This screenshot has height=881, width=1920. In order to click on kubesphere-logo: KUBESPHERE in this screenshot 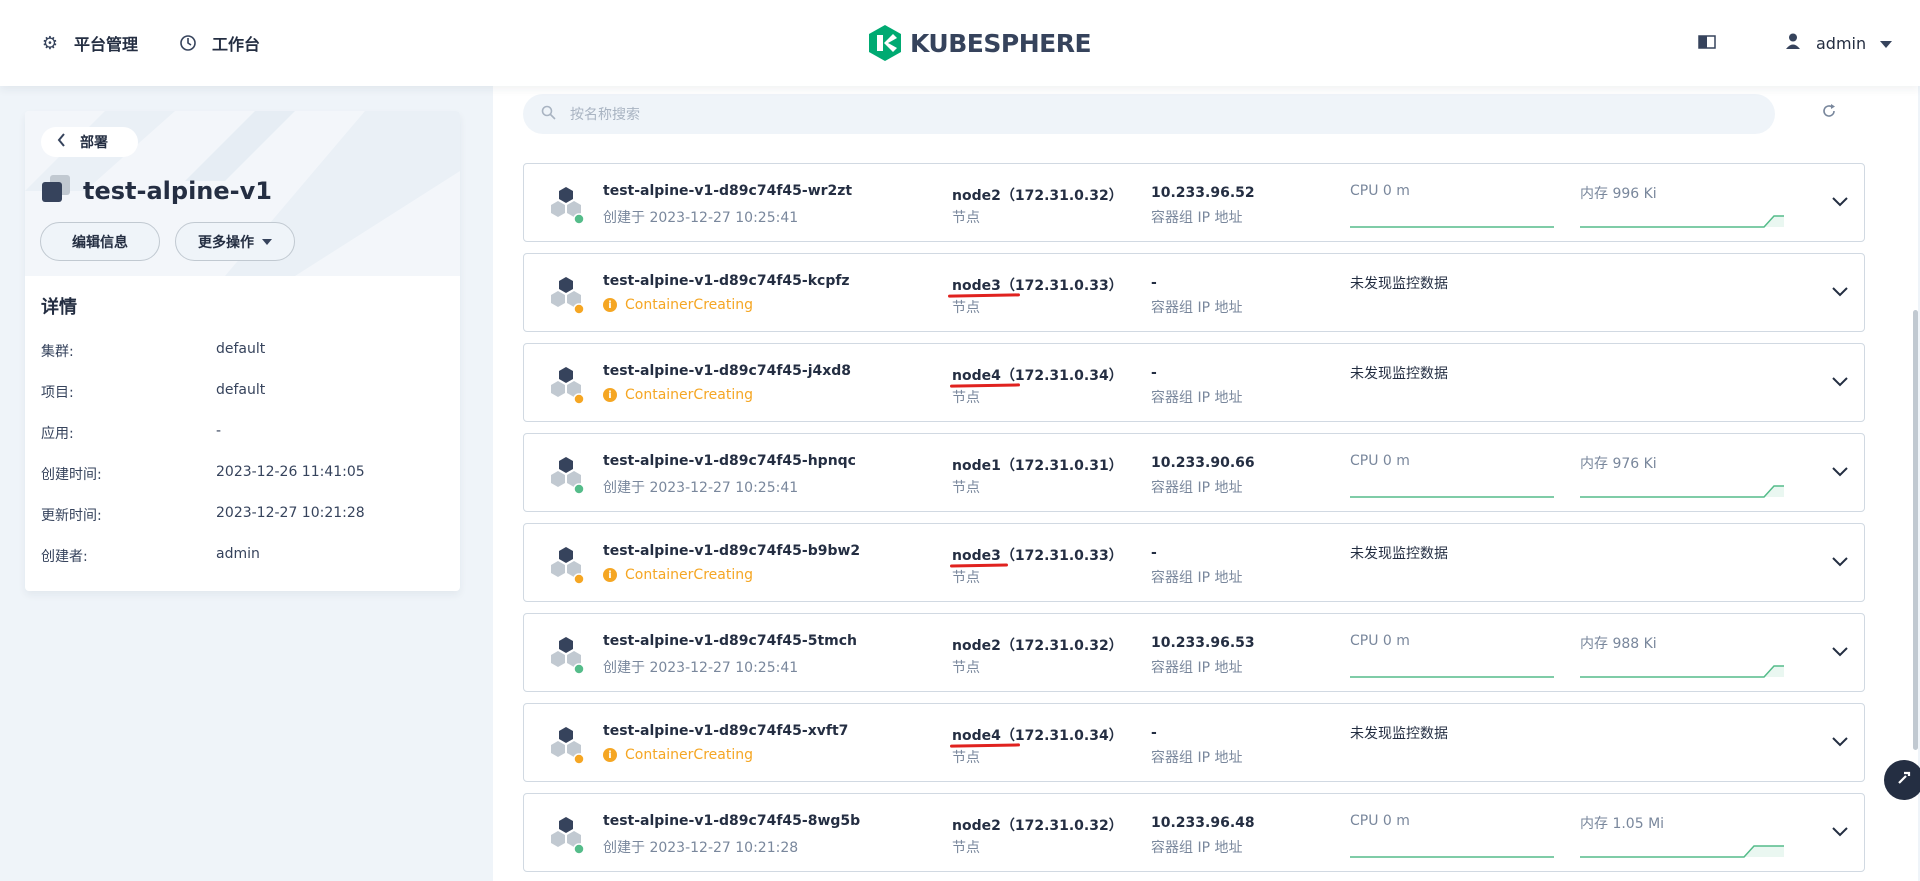, I will do `click(980, 43)`.